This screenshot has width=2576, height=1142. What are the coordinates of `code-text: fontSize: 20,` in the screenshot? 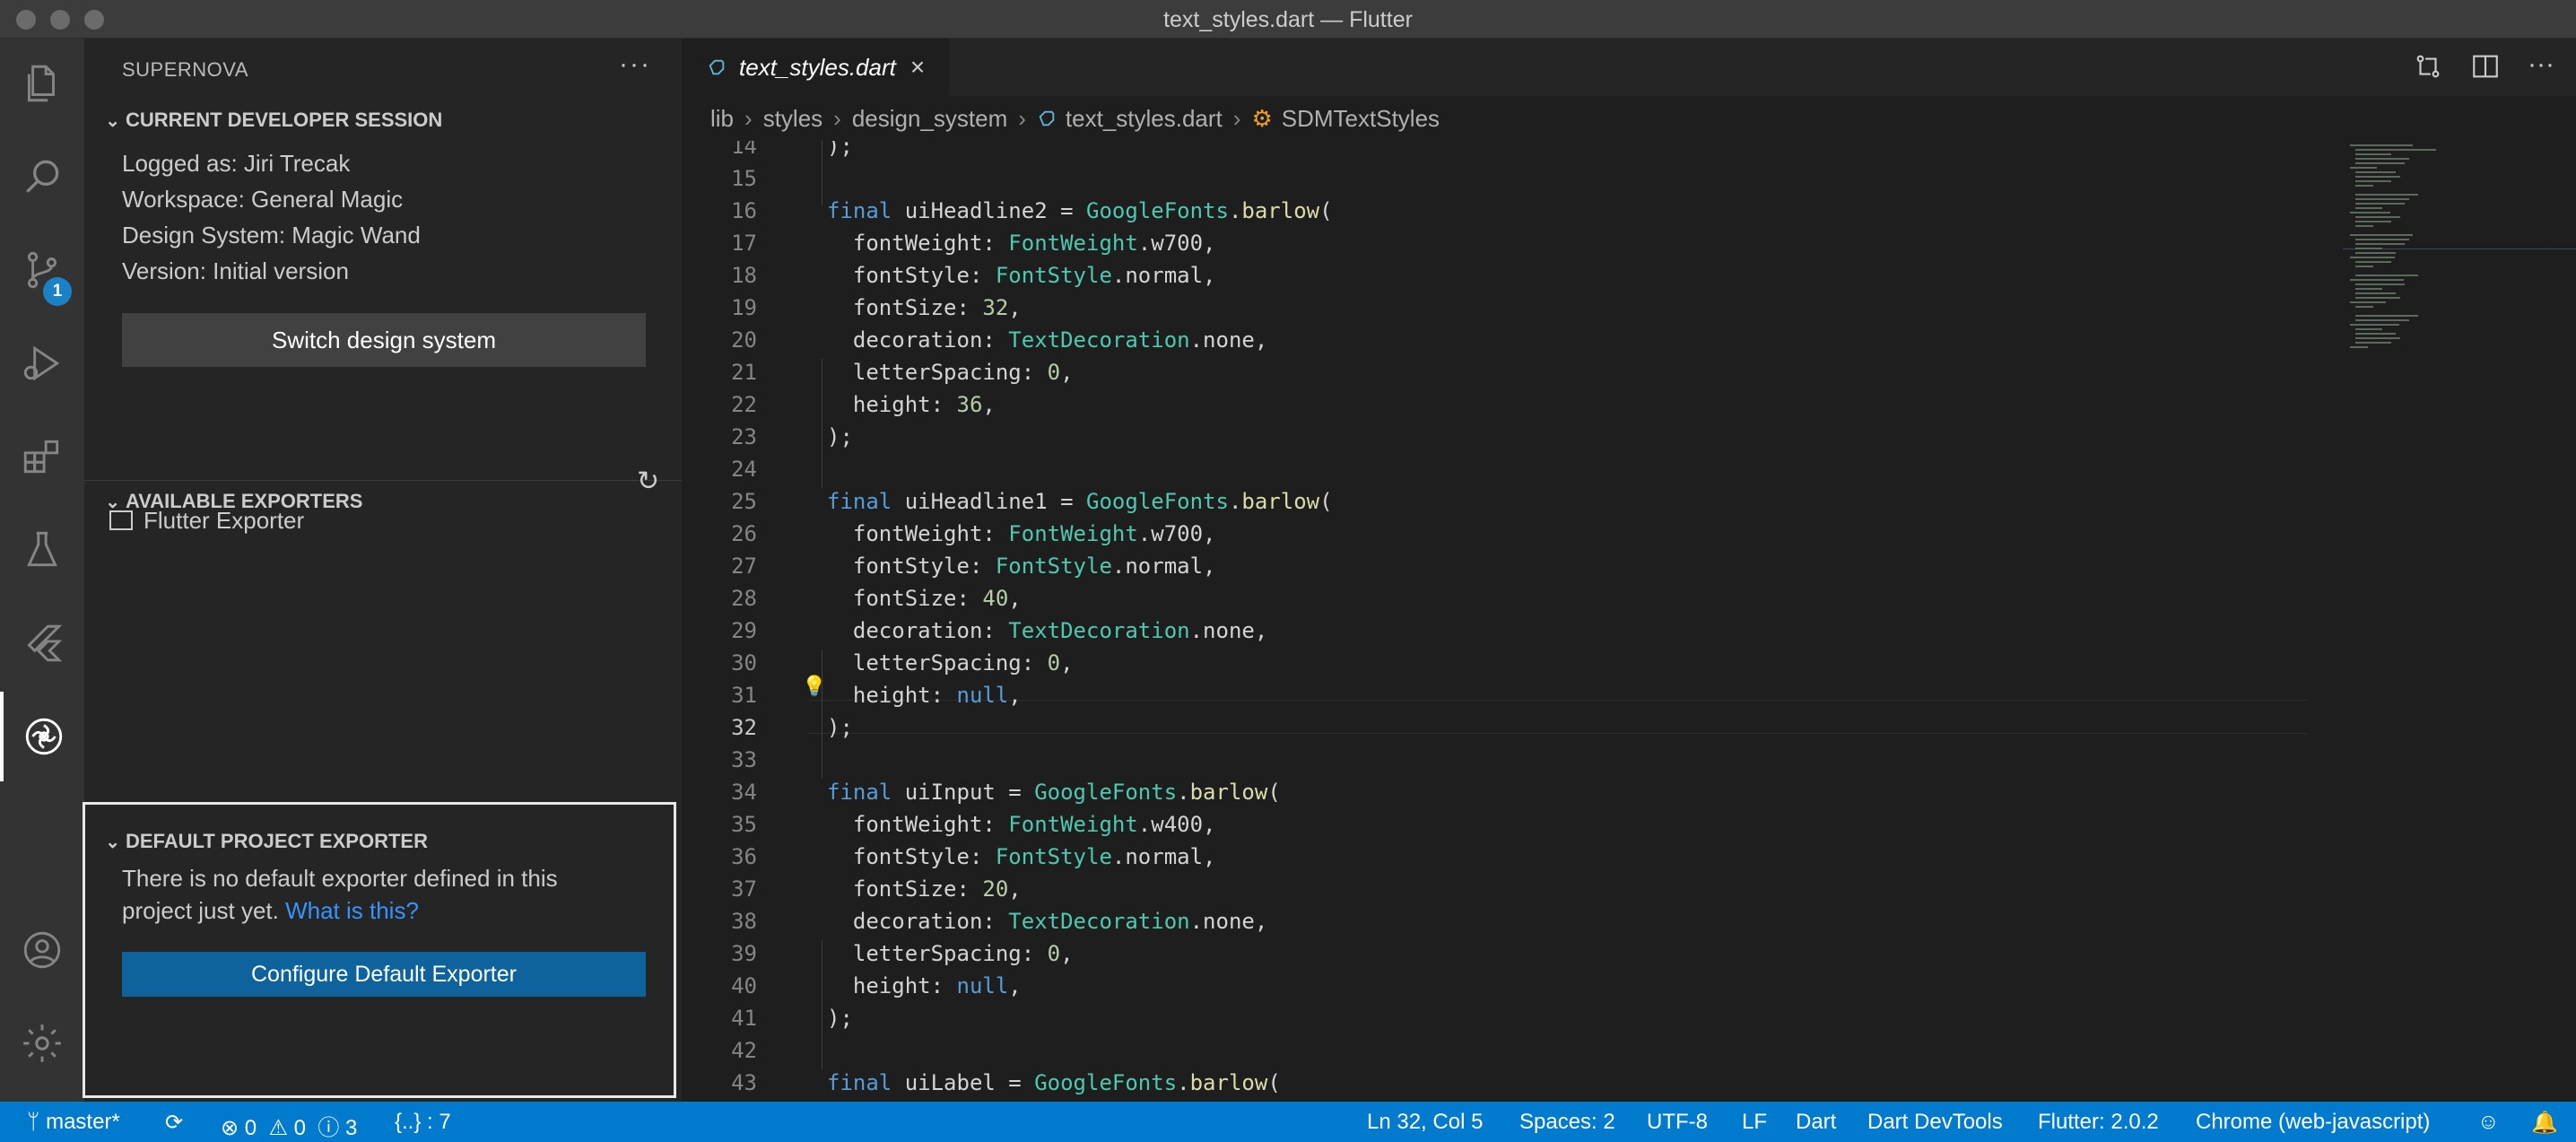 It's located at (924, 889).